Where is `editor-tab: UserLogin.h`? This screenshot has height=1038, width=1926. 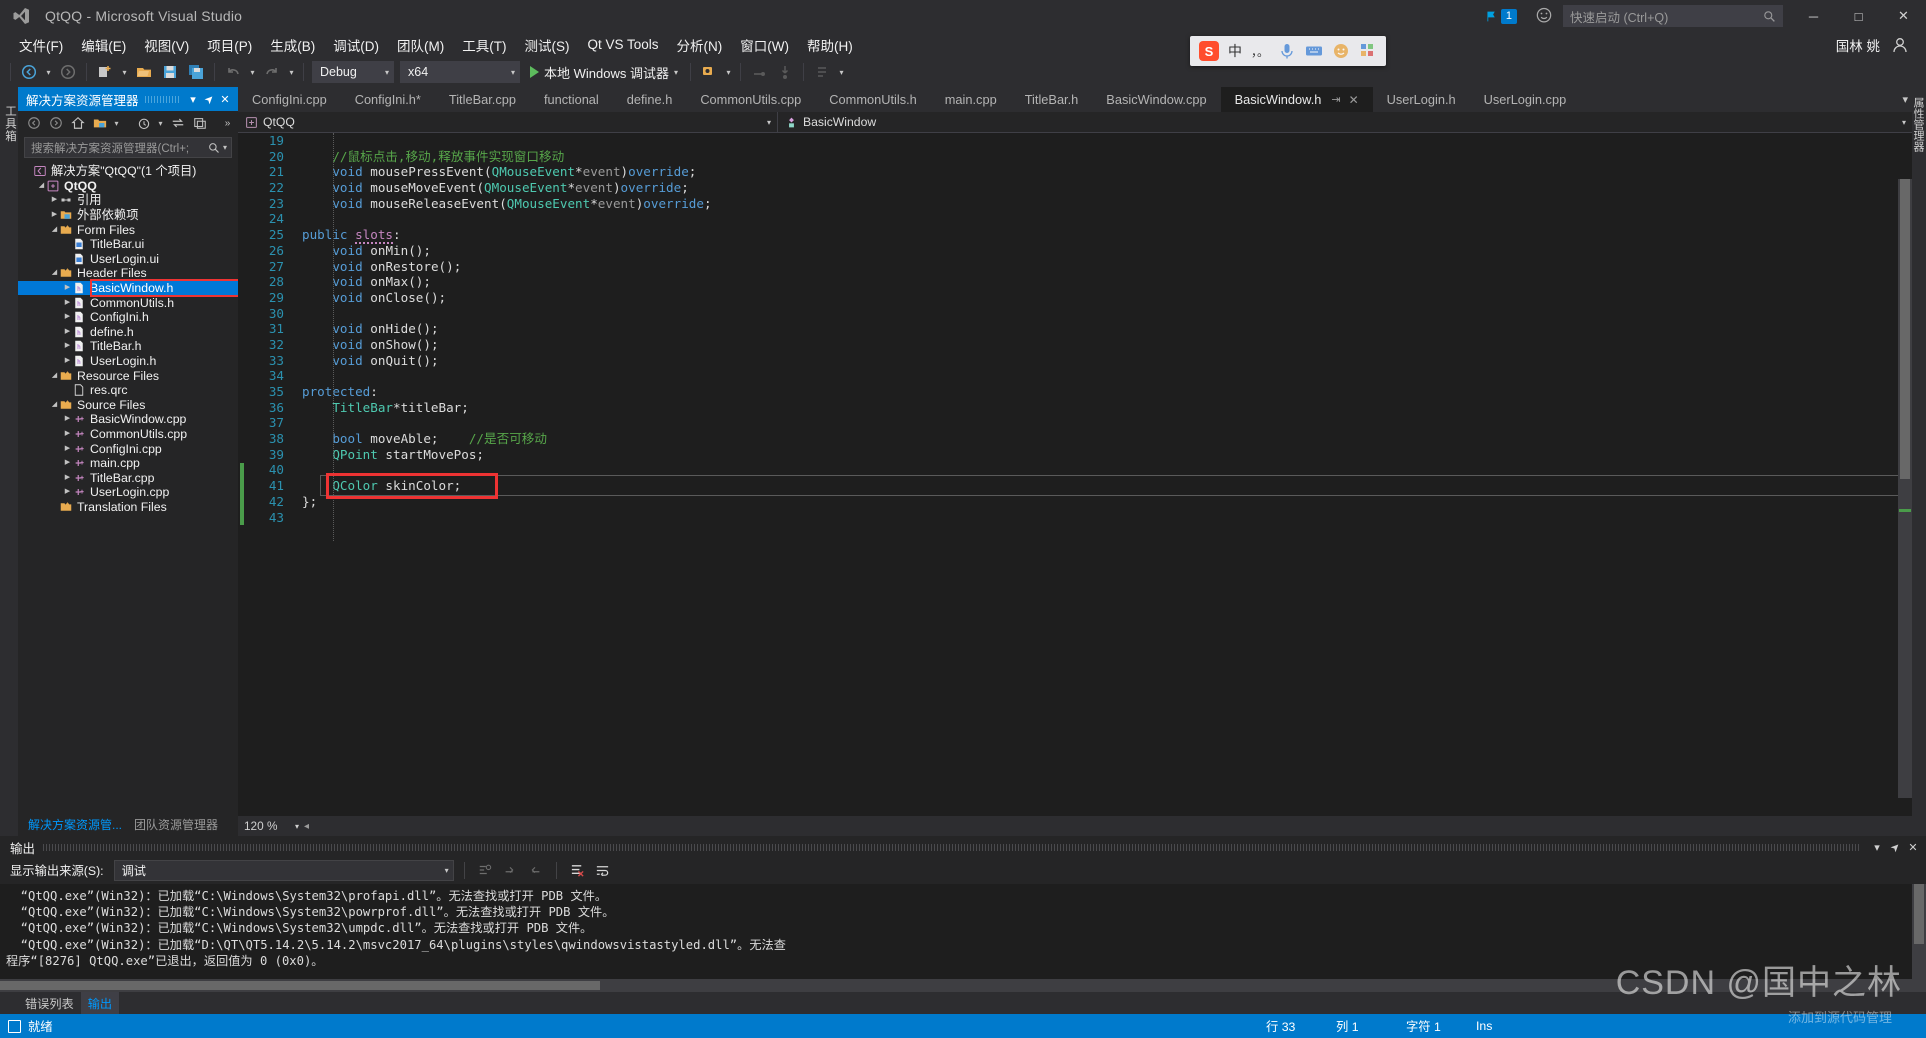 editor-tab: UserLogin.h is located at coordinates (1421, 99).